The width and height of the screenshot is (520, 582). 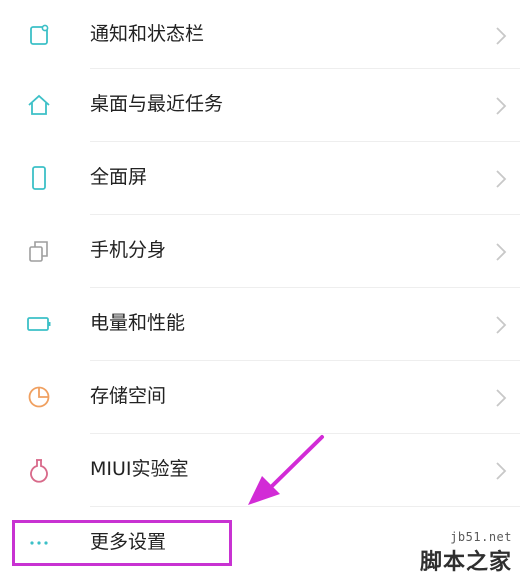 I want to click on watermark-name: 脚本之家, so click(x=465, y=562).